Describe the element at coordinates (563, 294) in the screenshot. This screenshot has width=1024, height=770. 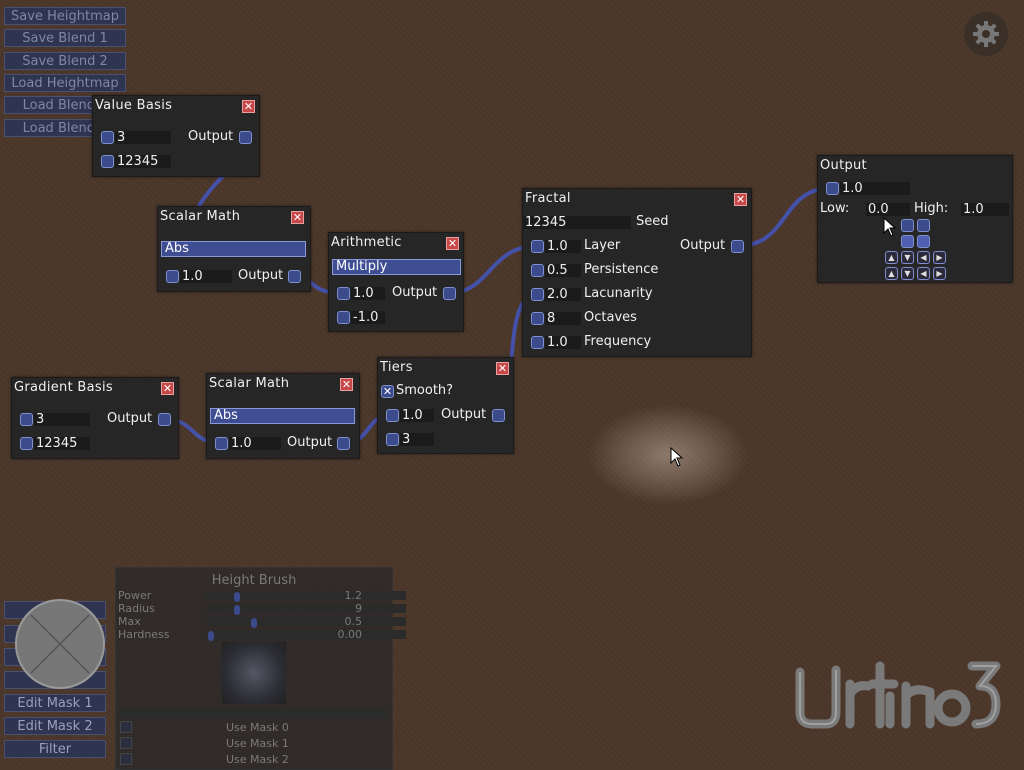
I see `lacunarity-field: 2.0` at that location.